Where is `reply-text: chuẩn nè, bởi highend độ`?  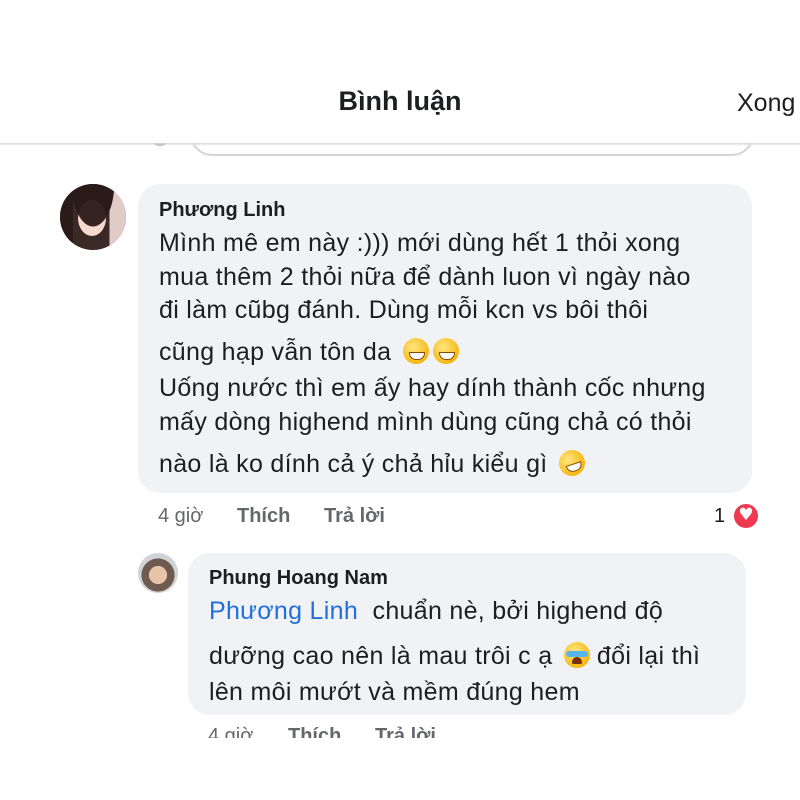
reply-text: chuẩn nè, bởi highend độ is located at coordinates (518, 611).